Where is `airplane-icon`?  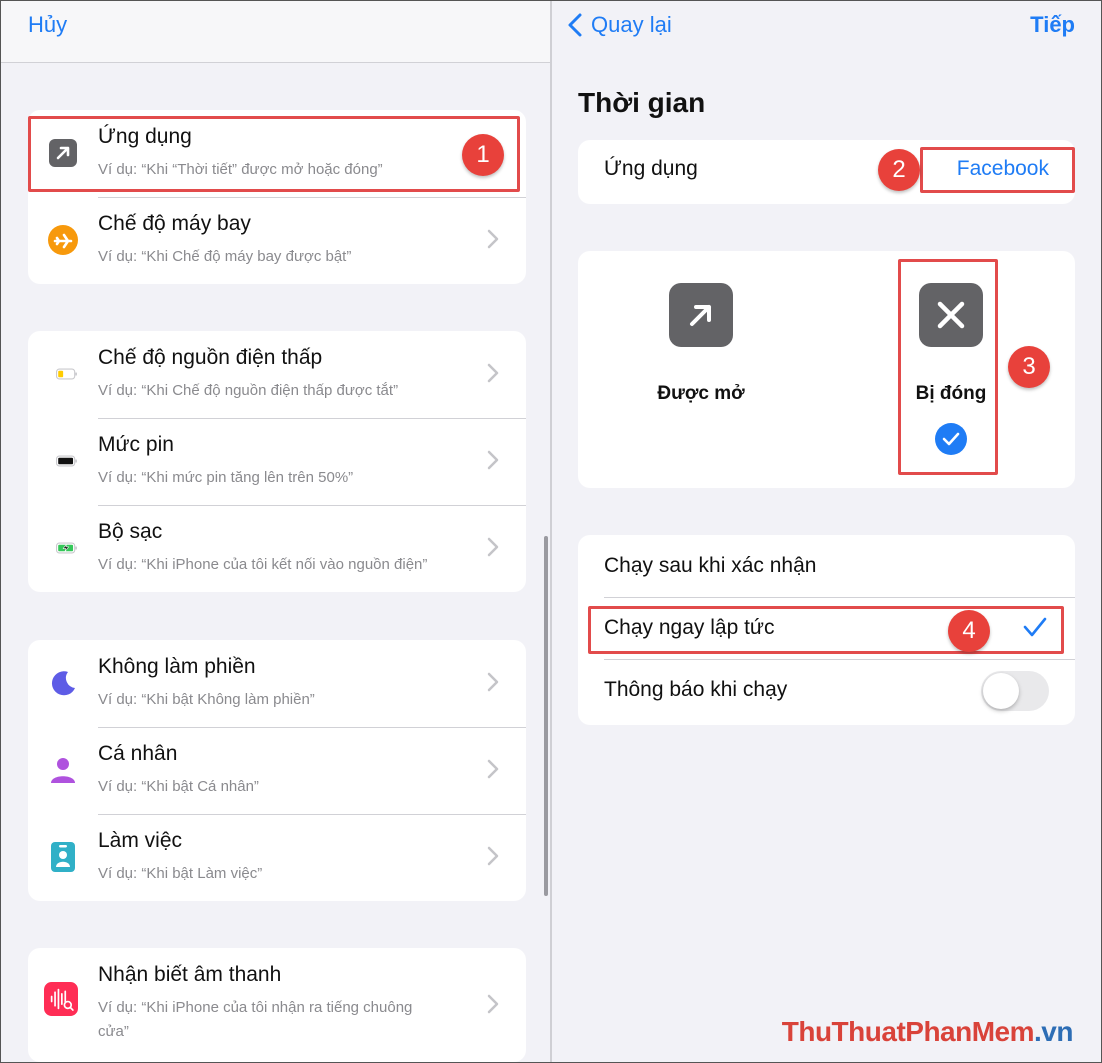 airplane-icon is located at coordinates (63, 240).